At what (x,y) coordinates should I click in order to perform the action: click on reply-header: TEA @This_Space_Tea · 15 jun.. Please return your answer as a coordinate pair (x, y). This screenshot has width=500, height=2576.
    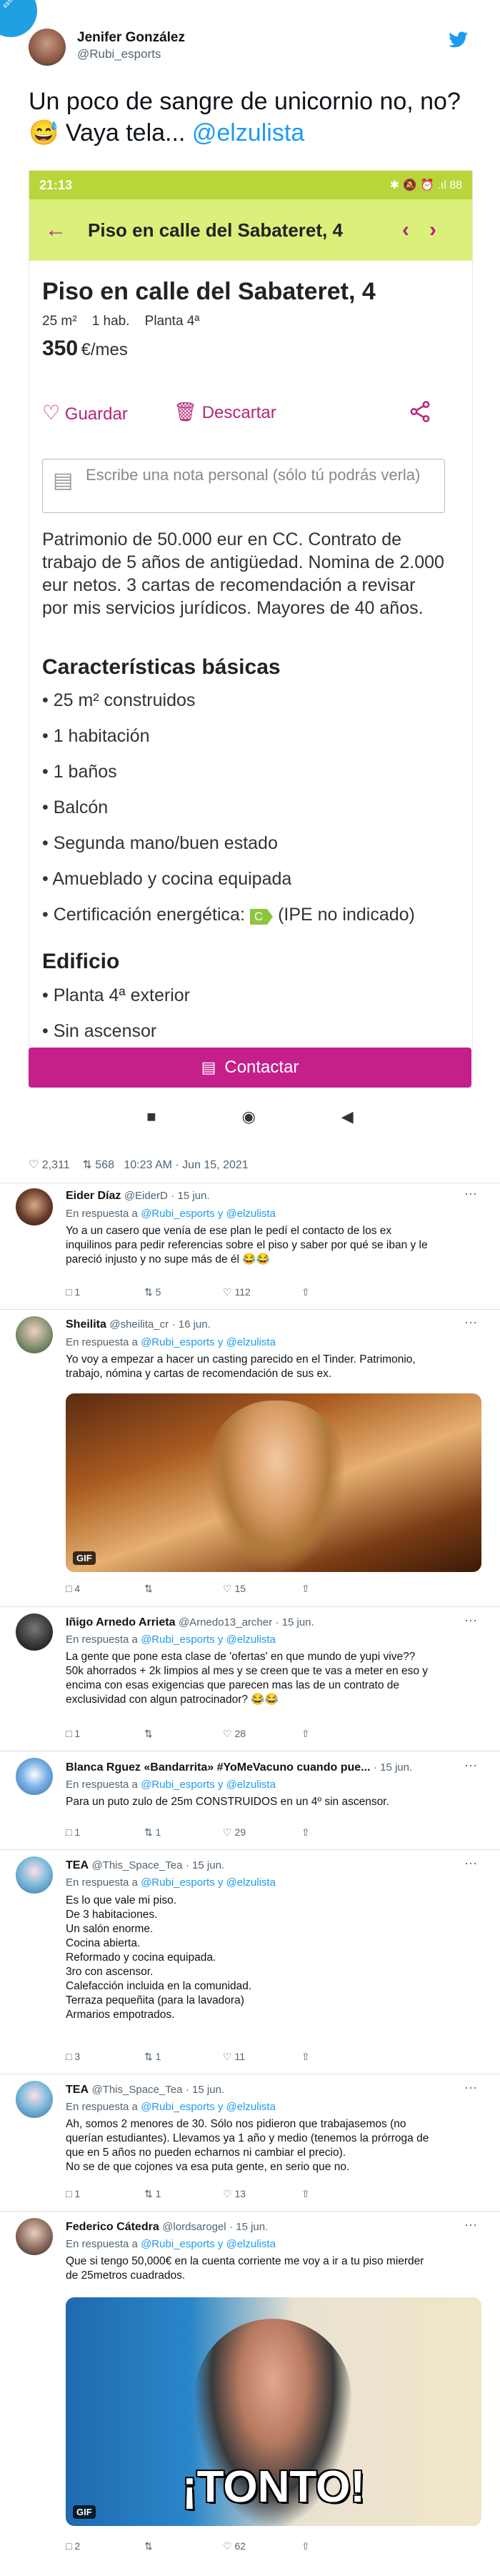
    Looking at the image, I should click on (145, 2090).